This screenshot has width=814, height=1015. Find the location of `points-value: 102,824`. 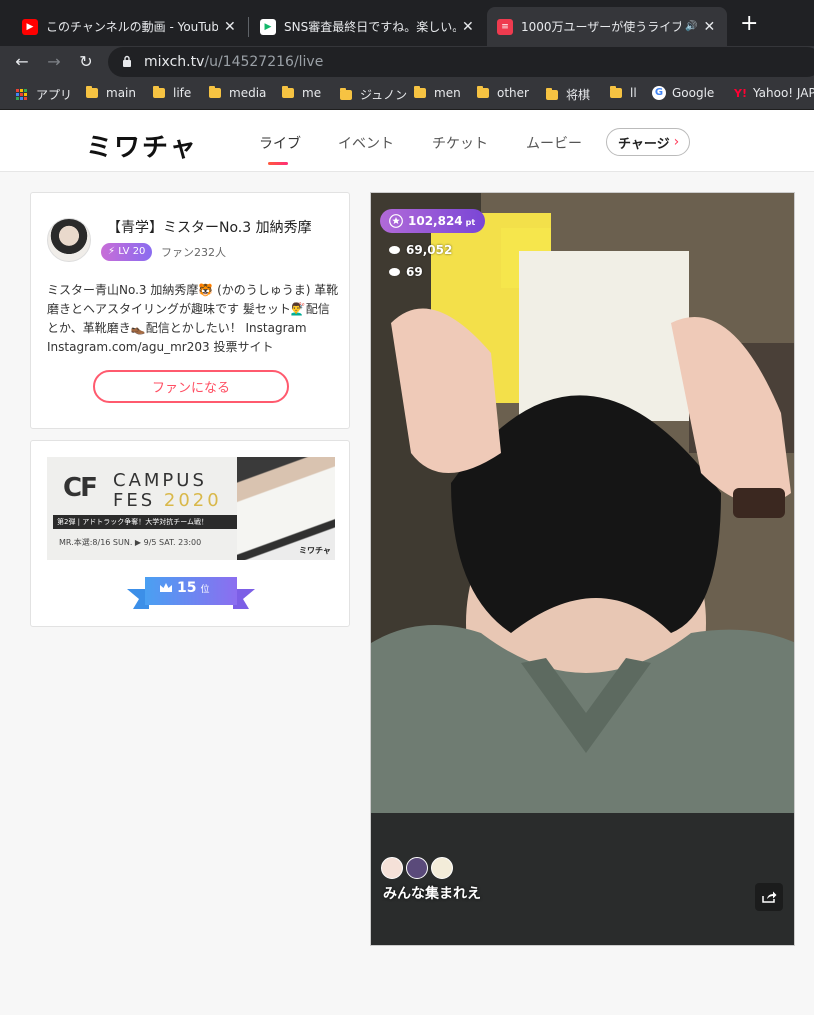

points-value: 102,824 is located at coordinates (435, 221).